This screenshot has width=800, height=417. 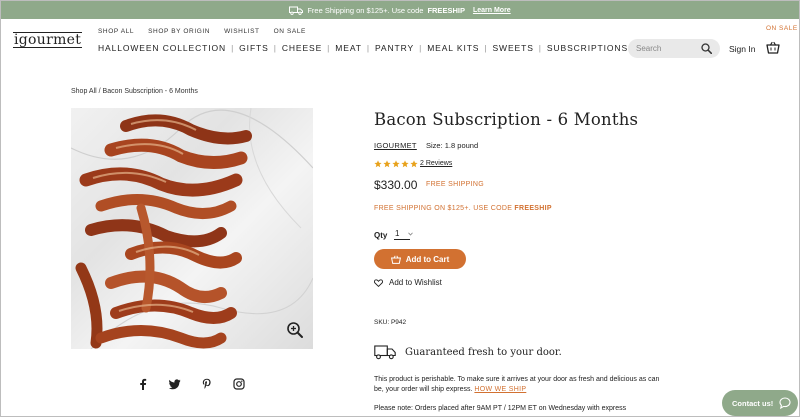 I want to click on wishlist-label: Add to Wishlist, so click(x=415, y=282).